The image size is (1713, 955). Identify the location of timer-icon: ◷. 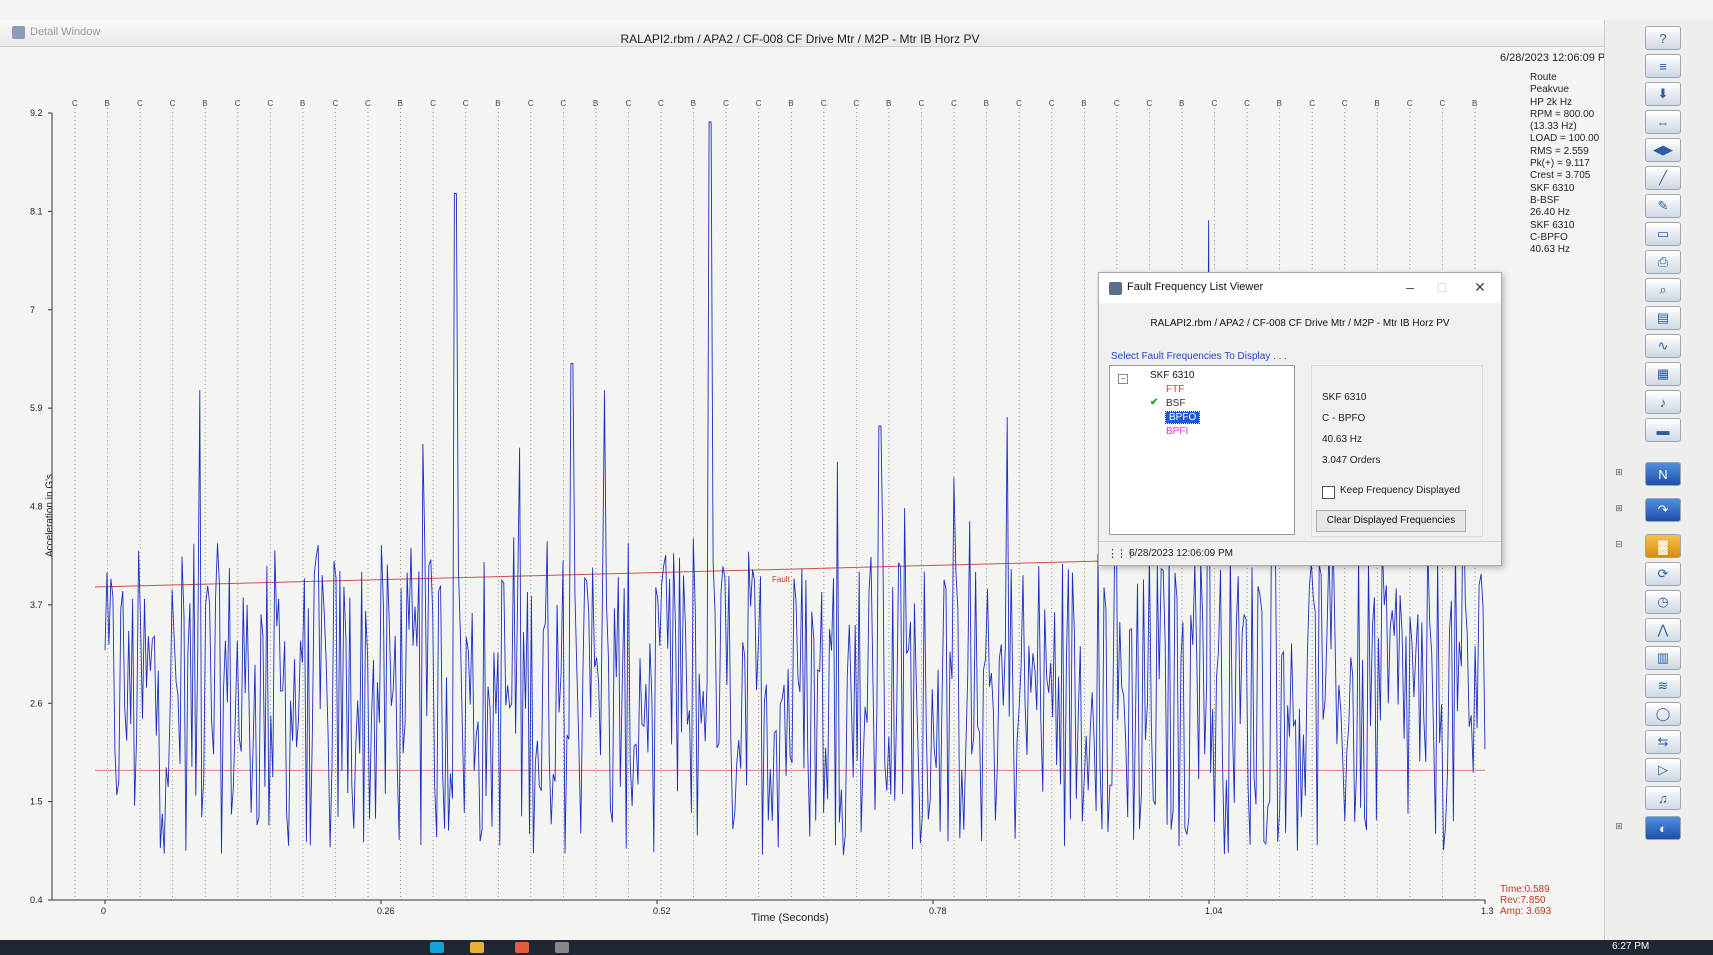
(1663, 602).